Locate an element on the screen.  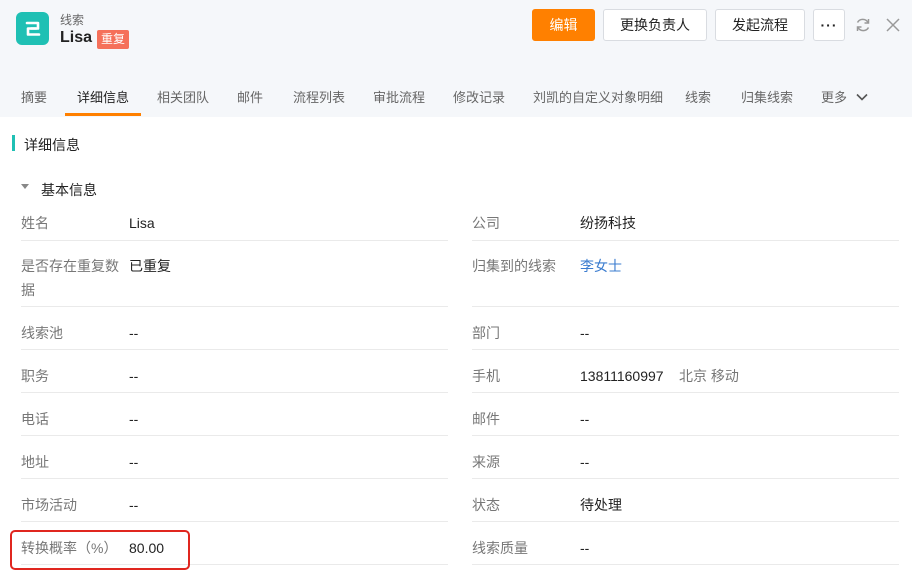
lead-icon is located at coordinates (32, 28).